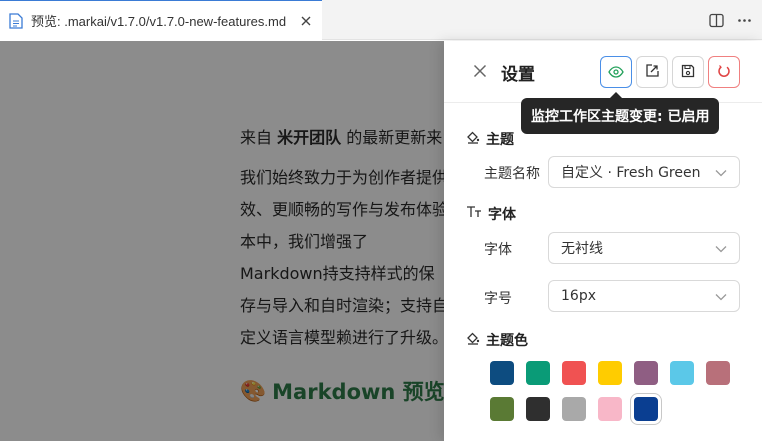 The image size is (762, 441). I want to click on font-size-select: 16px, so click(644, 296).